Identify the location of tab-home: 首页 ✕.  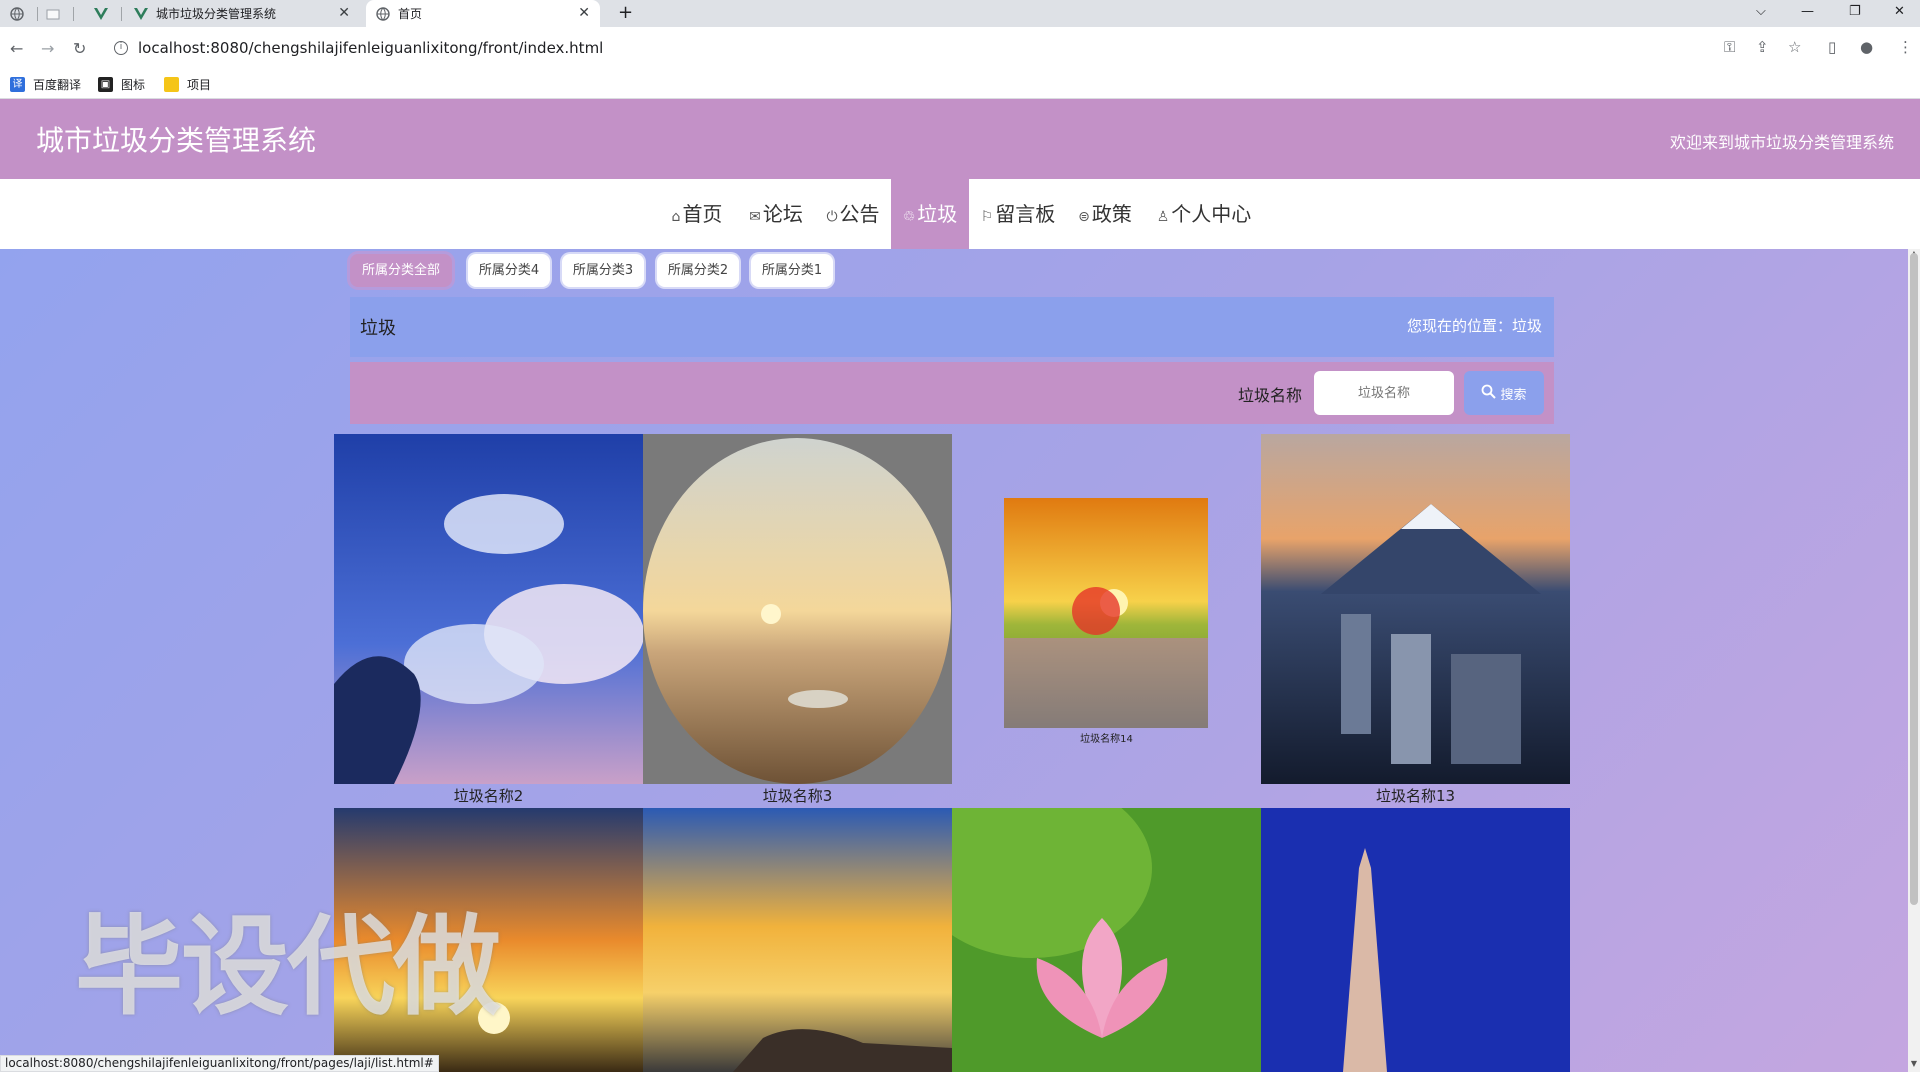
(483, 13).